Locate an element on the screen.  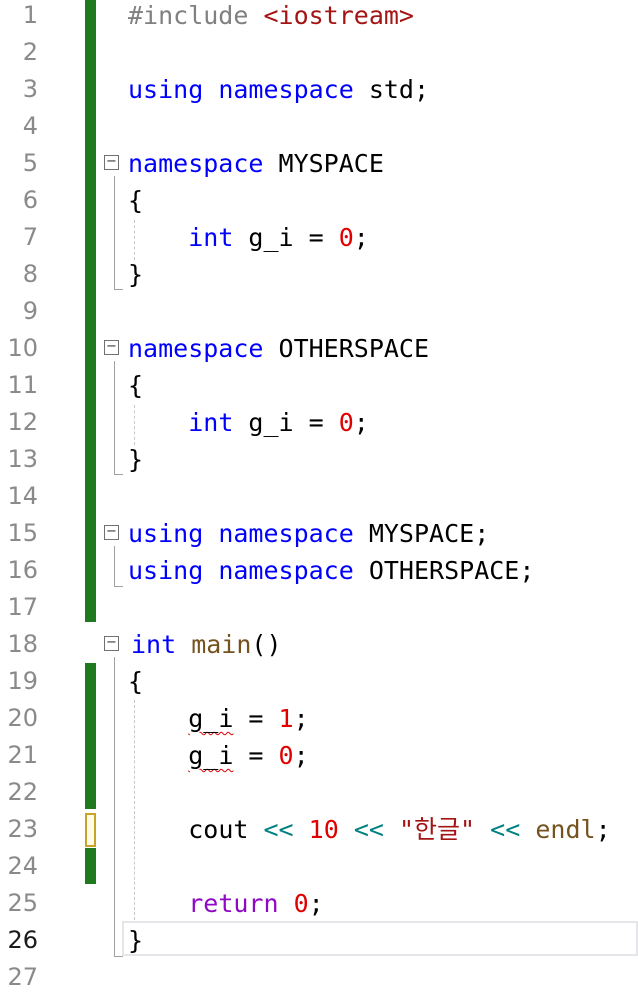
line-number: 2 is located at coordinates (30, 52).